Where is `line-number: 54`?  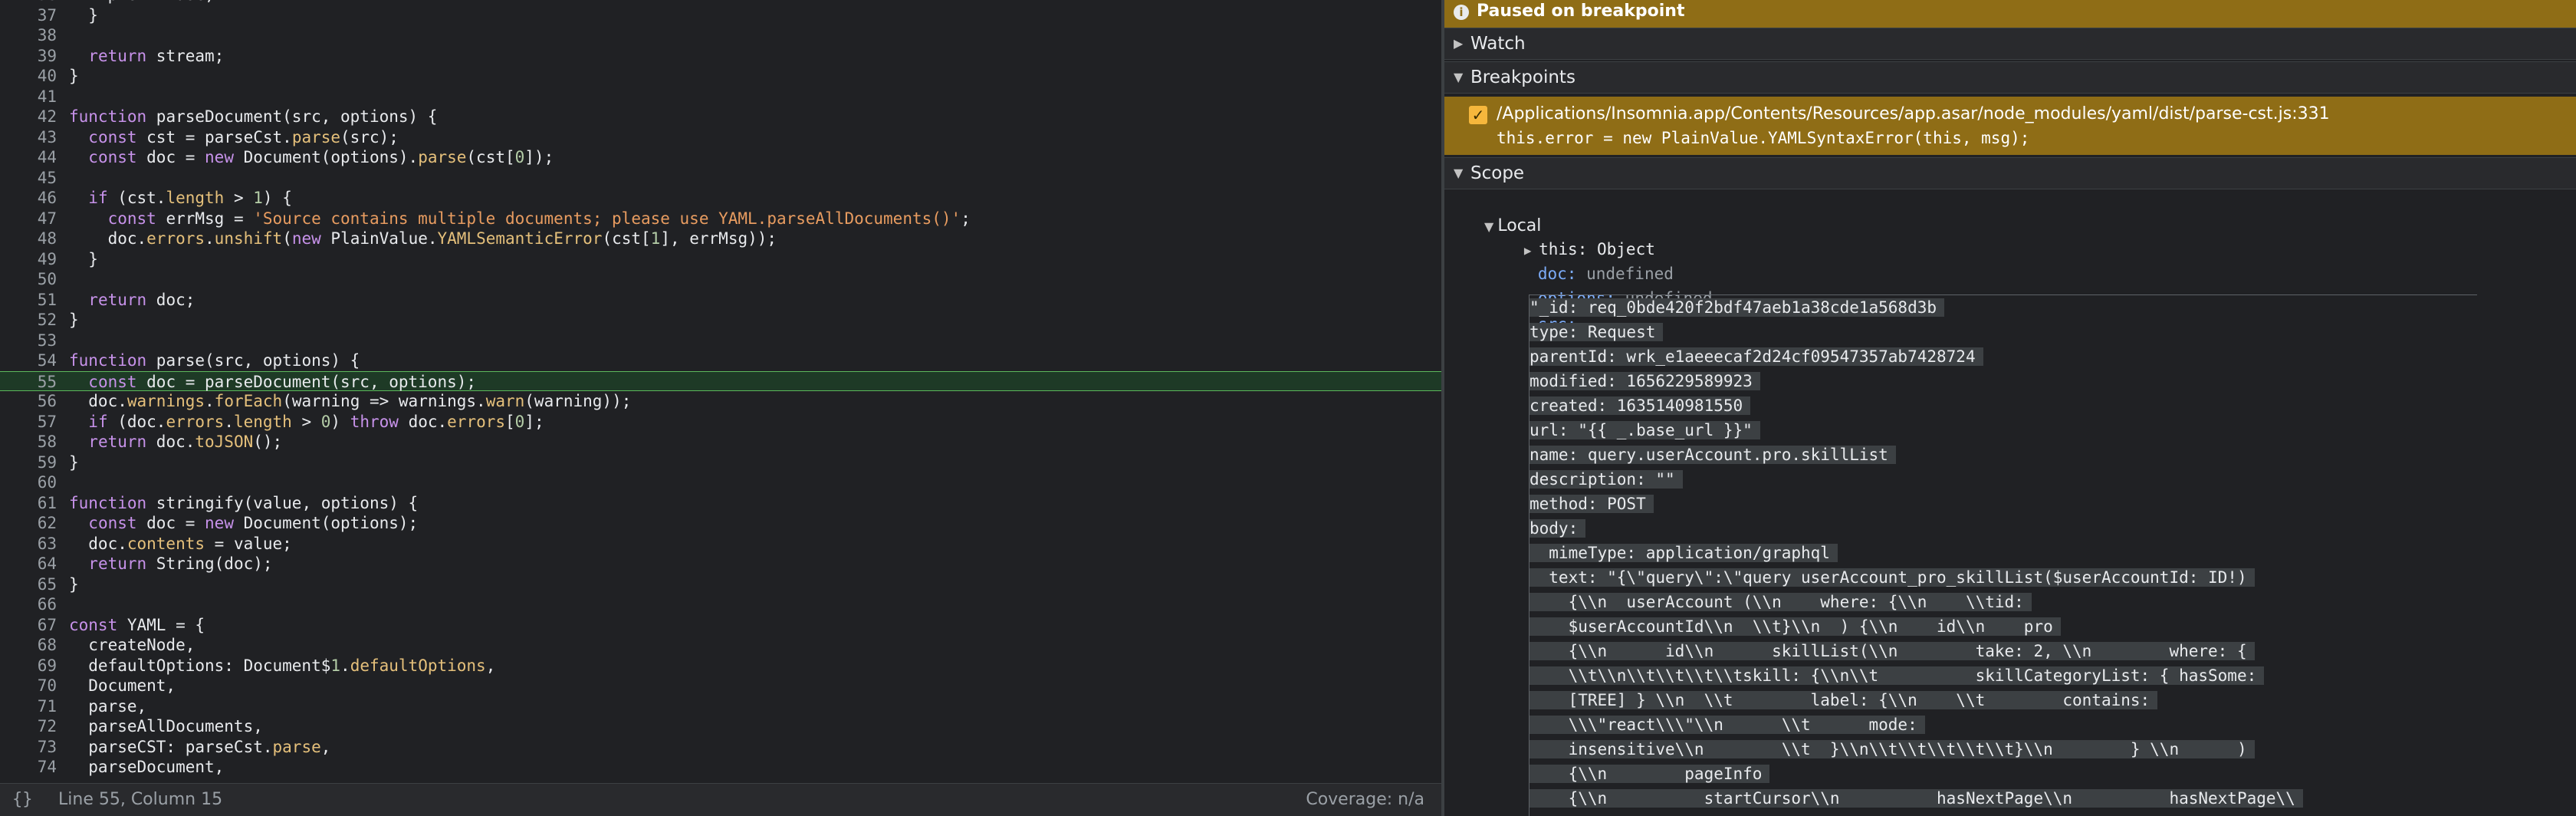
line-number: 54 is located at coordinates (28, 360).